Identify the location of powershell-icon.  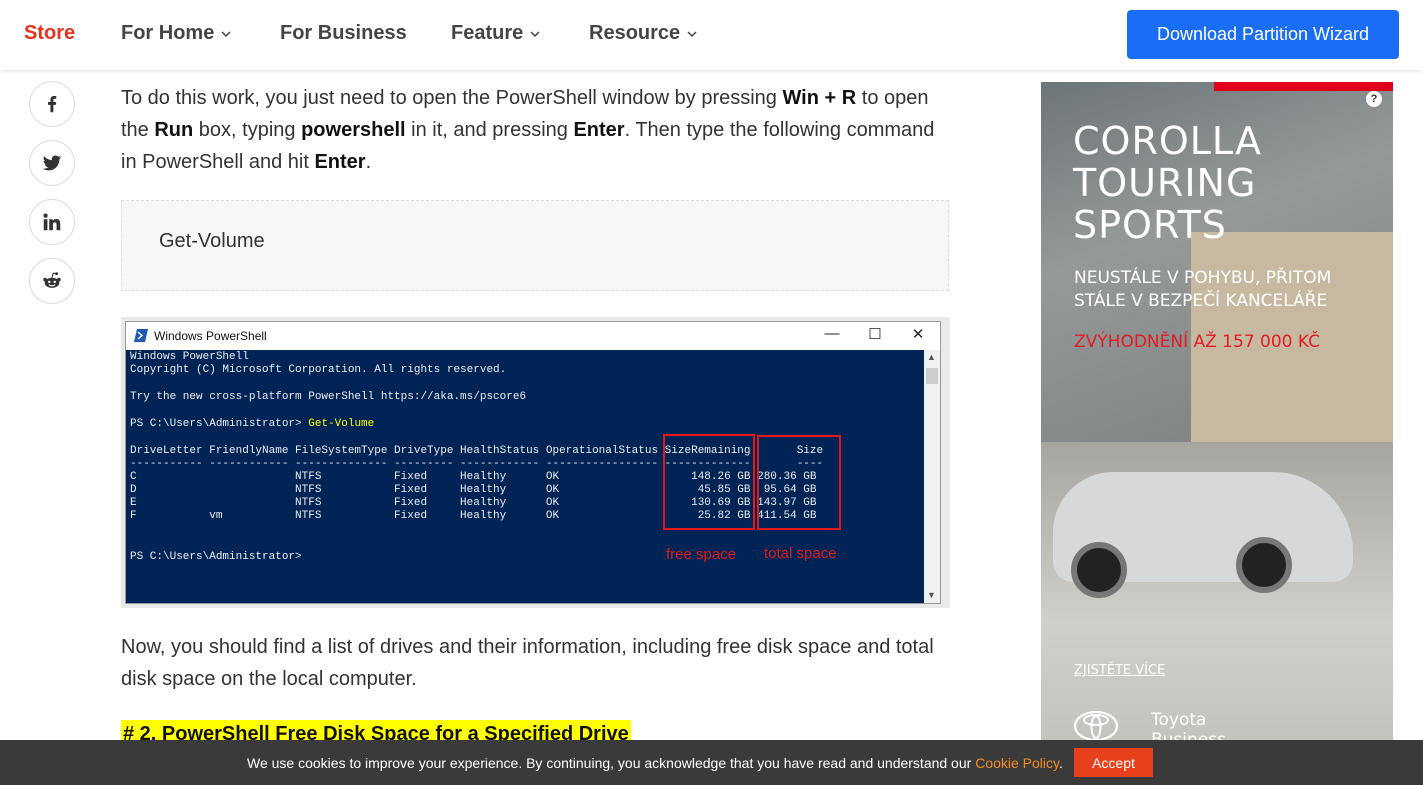
(141, 335).